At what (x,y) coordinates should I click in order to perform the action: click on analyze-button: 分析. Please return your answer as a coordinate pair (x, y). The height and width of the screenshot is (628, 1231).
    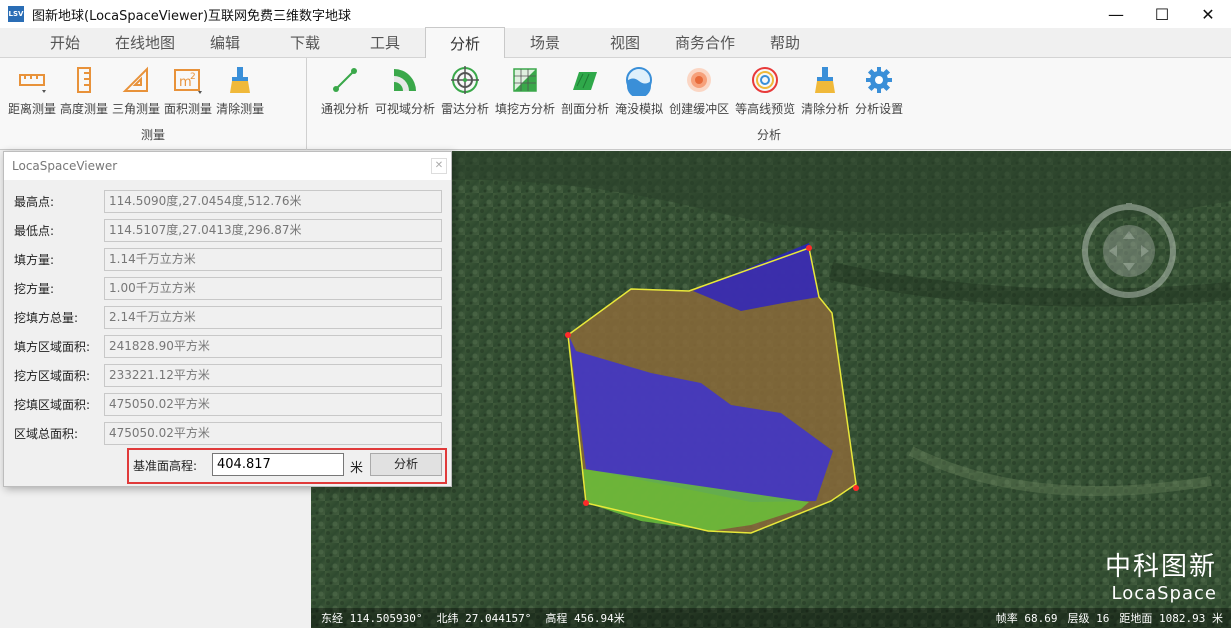
    Looking at the image, I should click on (406, 464).